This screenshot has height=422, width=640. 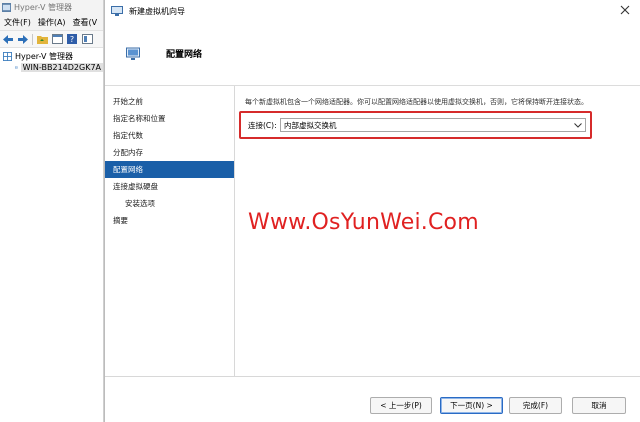 What do you see at coordinates (57, 39) in the screenshot?
I see `console-view-icon` at bounding box center [57, 39].